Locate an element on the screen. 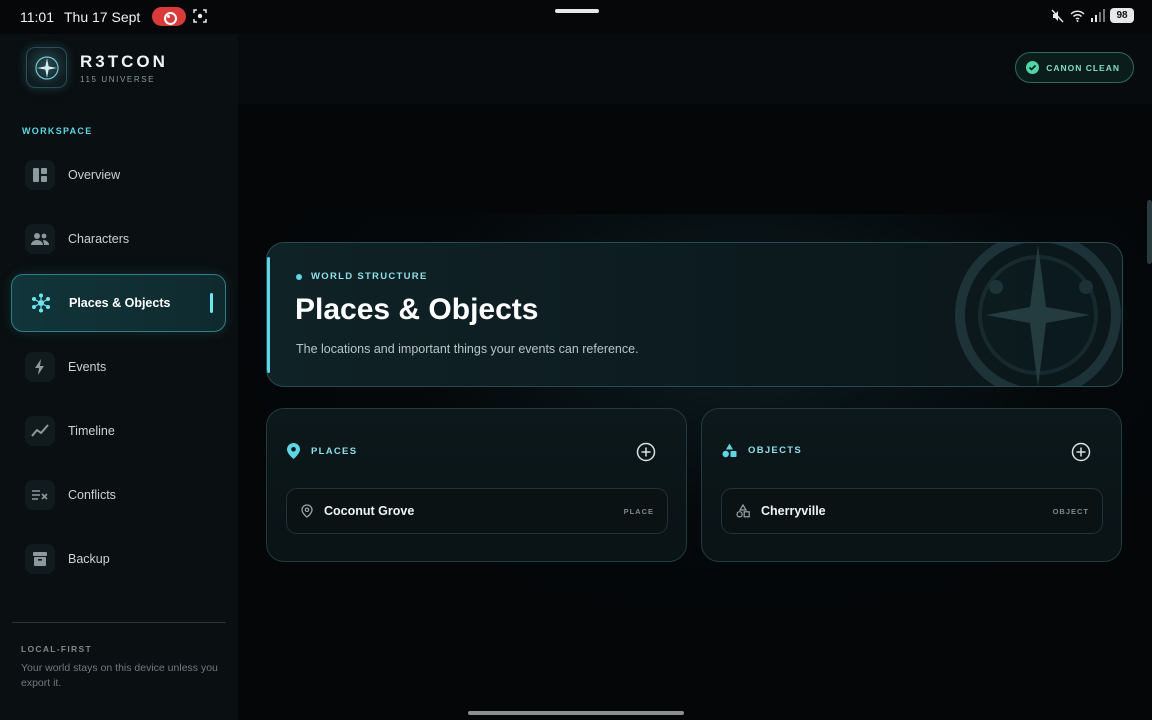  top-bar: CANON CLEAN is located at coordinates (695, 69).